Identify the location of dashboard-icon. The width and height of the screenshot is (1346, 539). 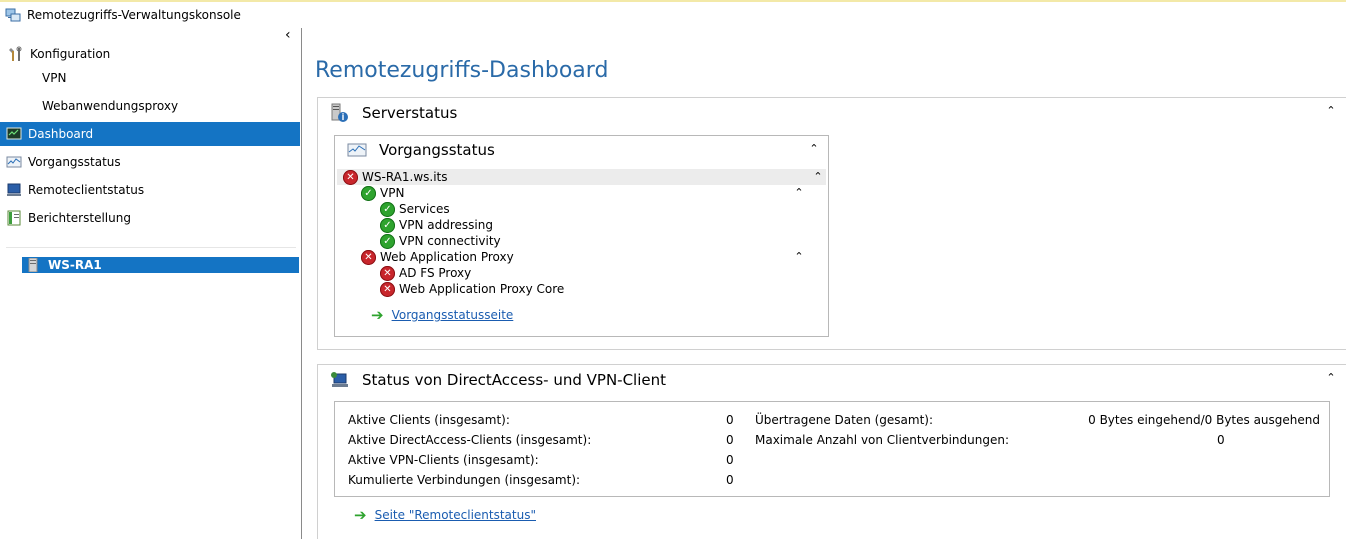
(14, 134).